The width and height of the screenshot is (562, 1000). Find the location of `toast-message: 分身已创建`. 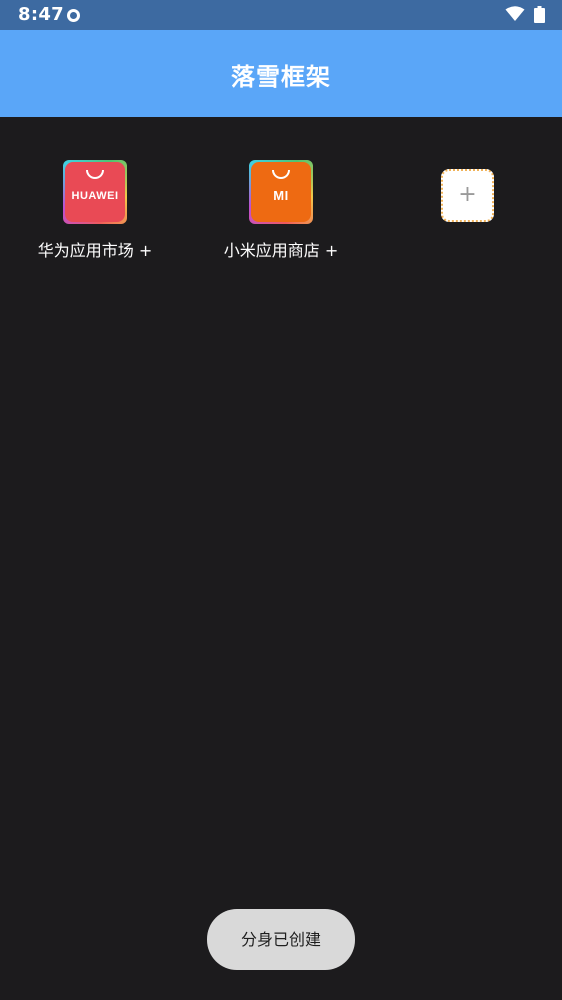

toast-message: 分身已创建 is located at coordinates (281, 939).